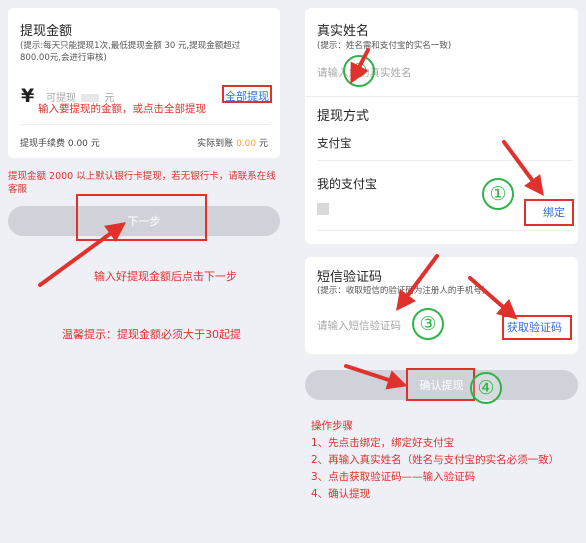  I want to click on arrow-to-get-code, so click(493, 298).